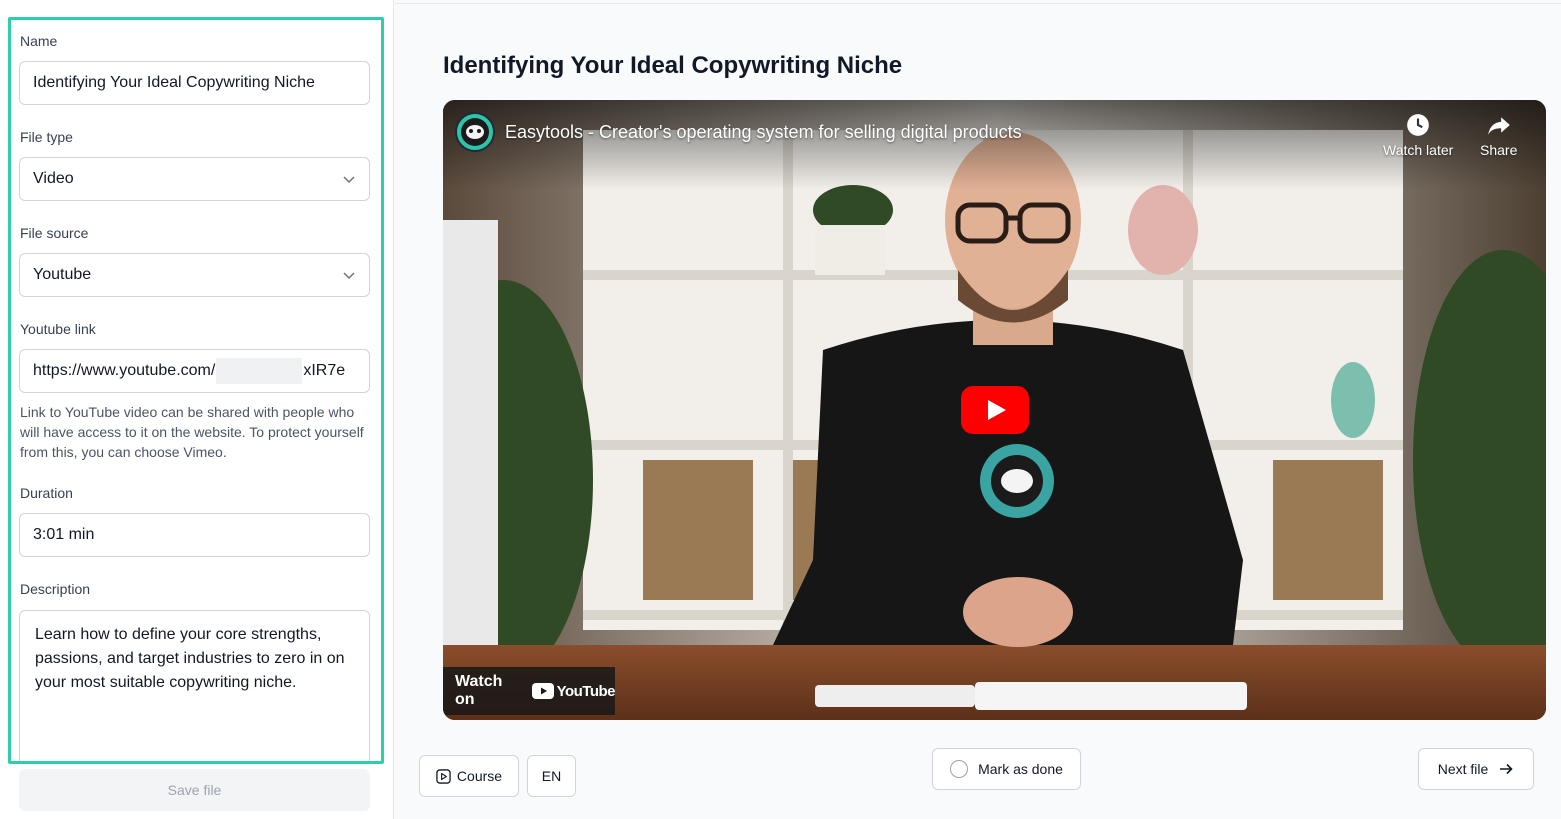 The height and width of the screenshot is (819, 1561). I want to click on channel-avatar, so click(475, 132).